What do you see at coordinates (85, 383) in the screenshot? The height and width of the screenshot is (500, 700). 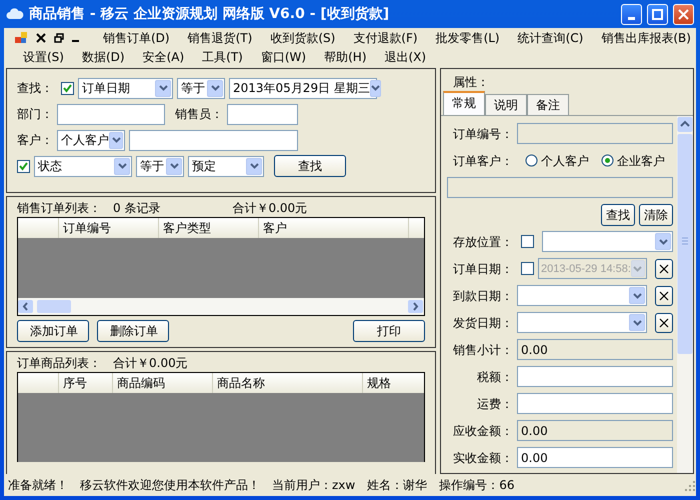 I see `column-header: 序号` at bounding box center [85, 383].